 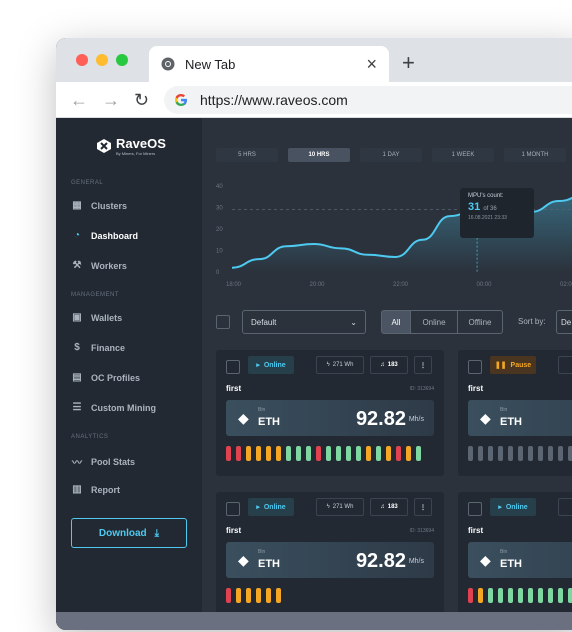 What do you see at coordinates (391, 155) in the screenshot?
I see `range-1-day: 1 DAY` at bounding box center [391, 155].